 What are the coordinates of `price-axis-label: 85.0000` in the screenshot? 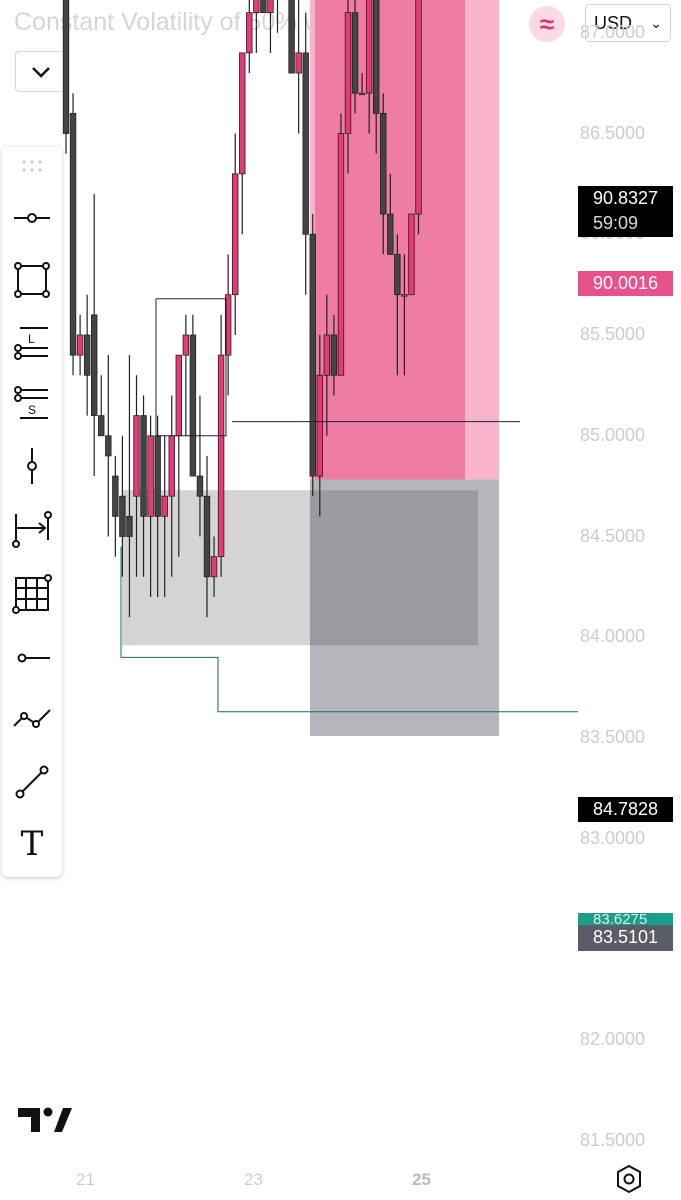 It's located at (613, 434).